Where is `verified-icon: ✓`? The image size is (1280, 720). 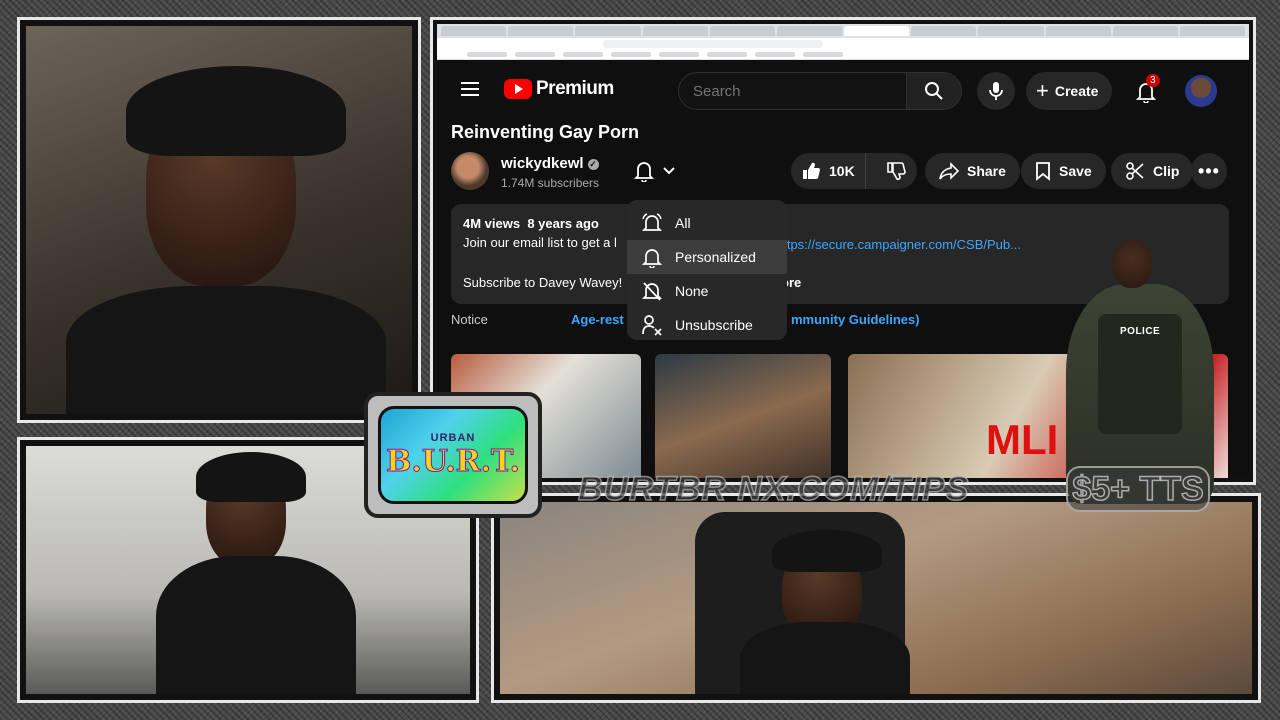
verified-icon: ✓ is located at coordinates (593, 164).